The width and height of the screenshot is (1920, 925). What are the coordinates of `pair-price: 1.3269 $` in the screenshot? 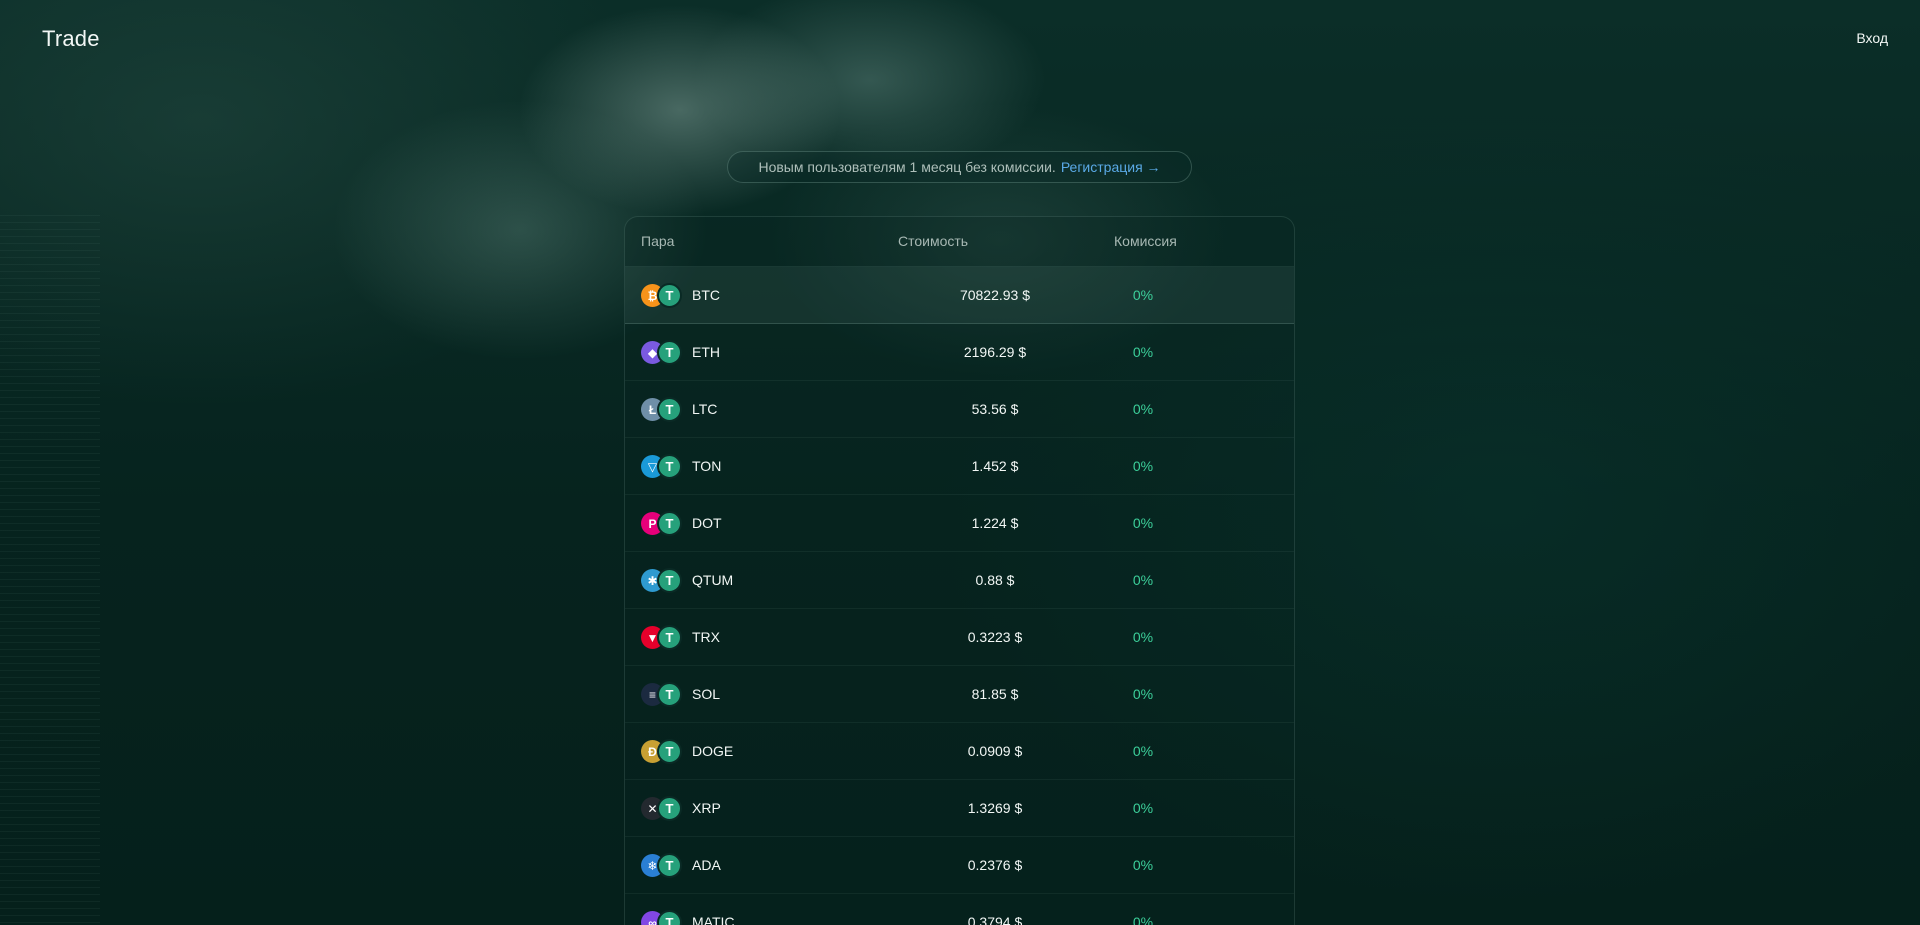 It's located at (995, 808).